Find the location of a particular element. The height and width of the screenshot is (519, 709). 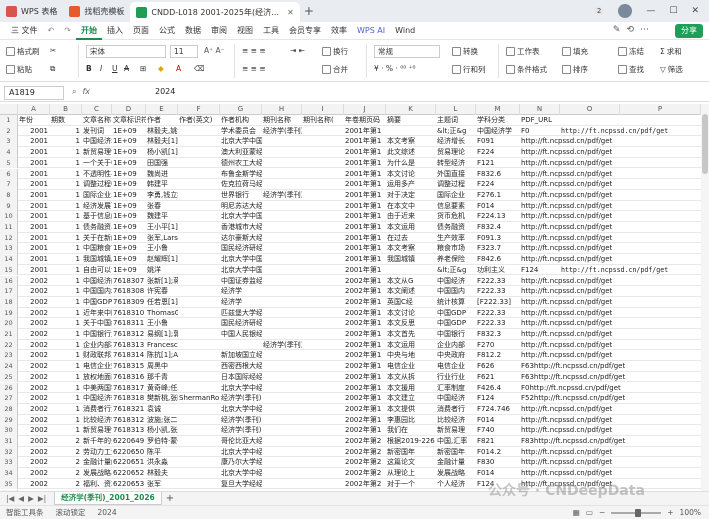

table-cell: 2002年第2 is located at coordinates (365, 462).